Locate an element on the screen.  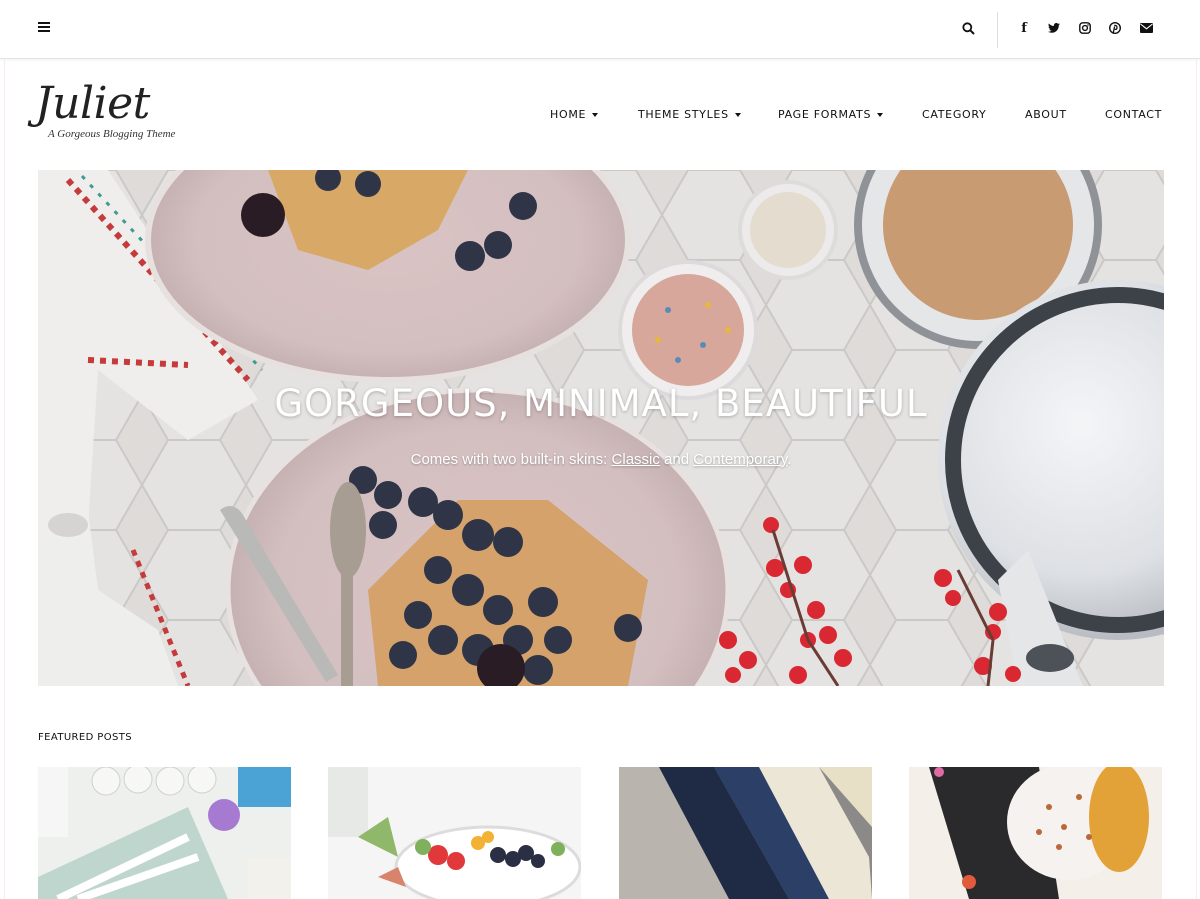
facebook-icon: f is located at coordinates (1024, 28).